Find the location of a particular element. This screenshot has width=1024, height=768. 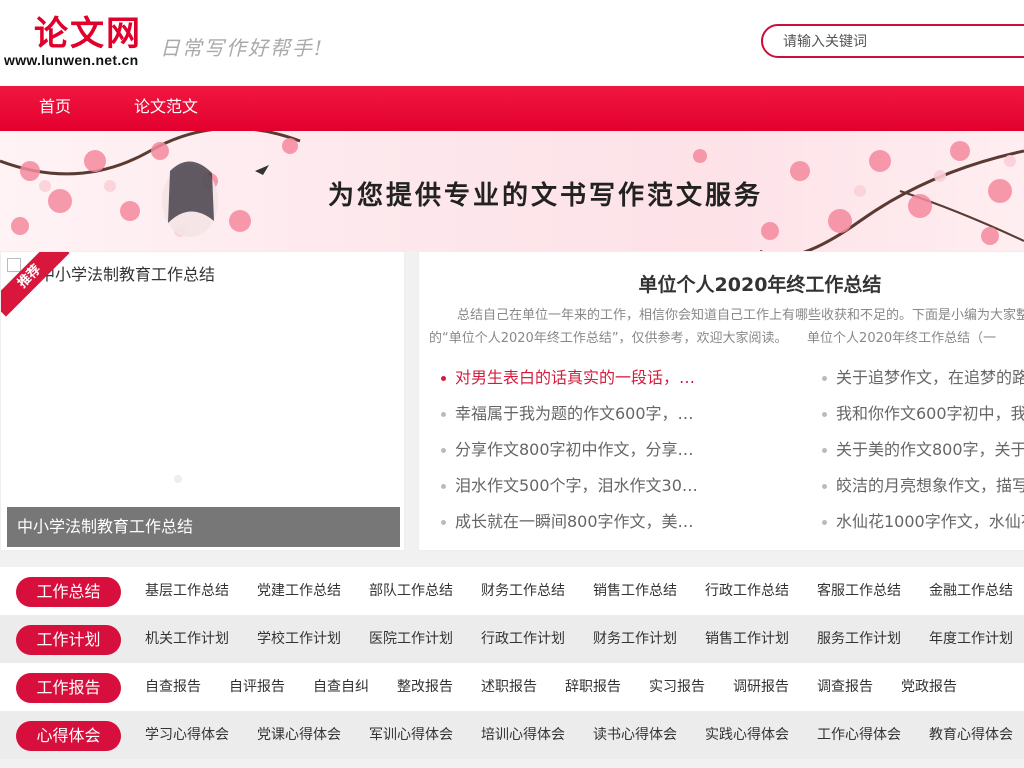

category-link: 实习报告 is located at coordinates (677, 687).